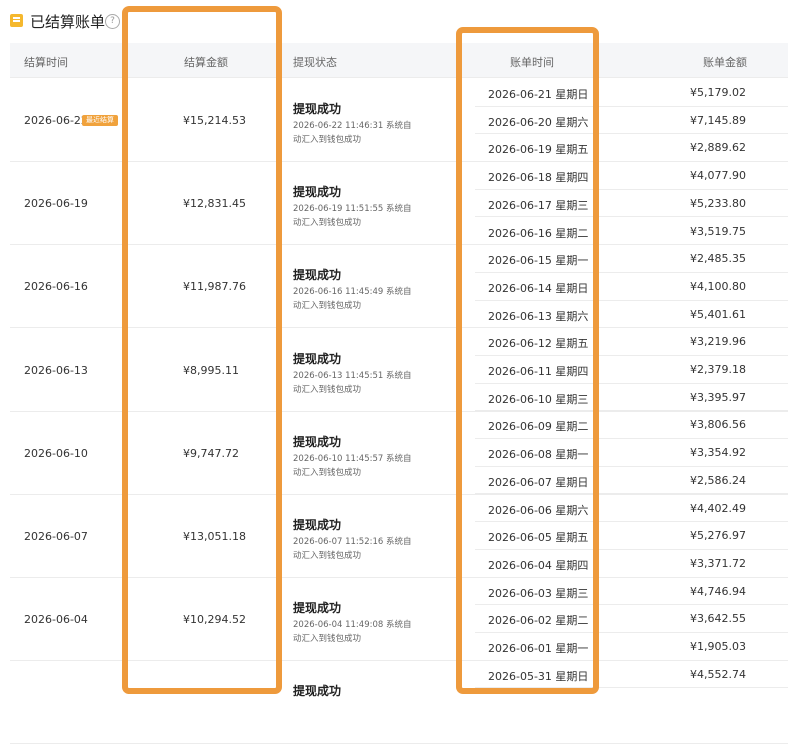 The width and height of the screenshot is (788, 744). Describe the element at coordinates (56, 620) in the screenshot. I see `settle-date: 2026-06-04` at that location.